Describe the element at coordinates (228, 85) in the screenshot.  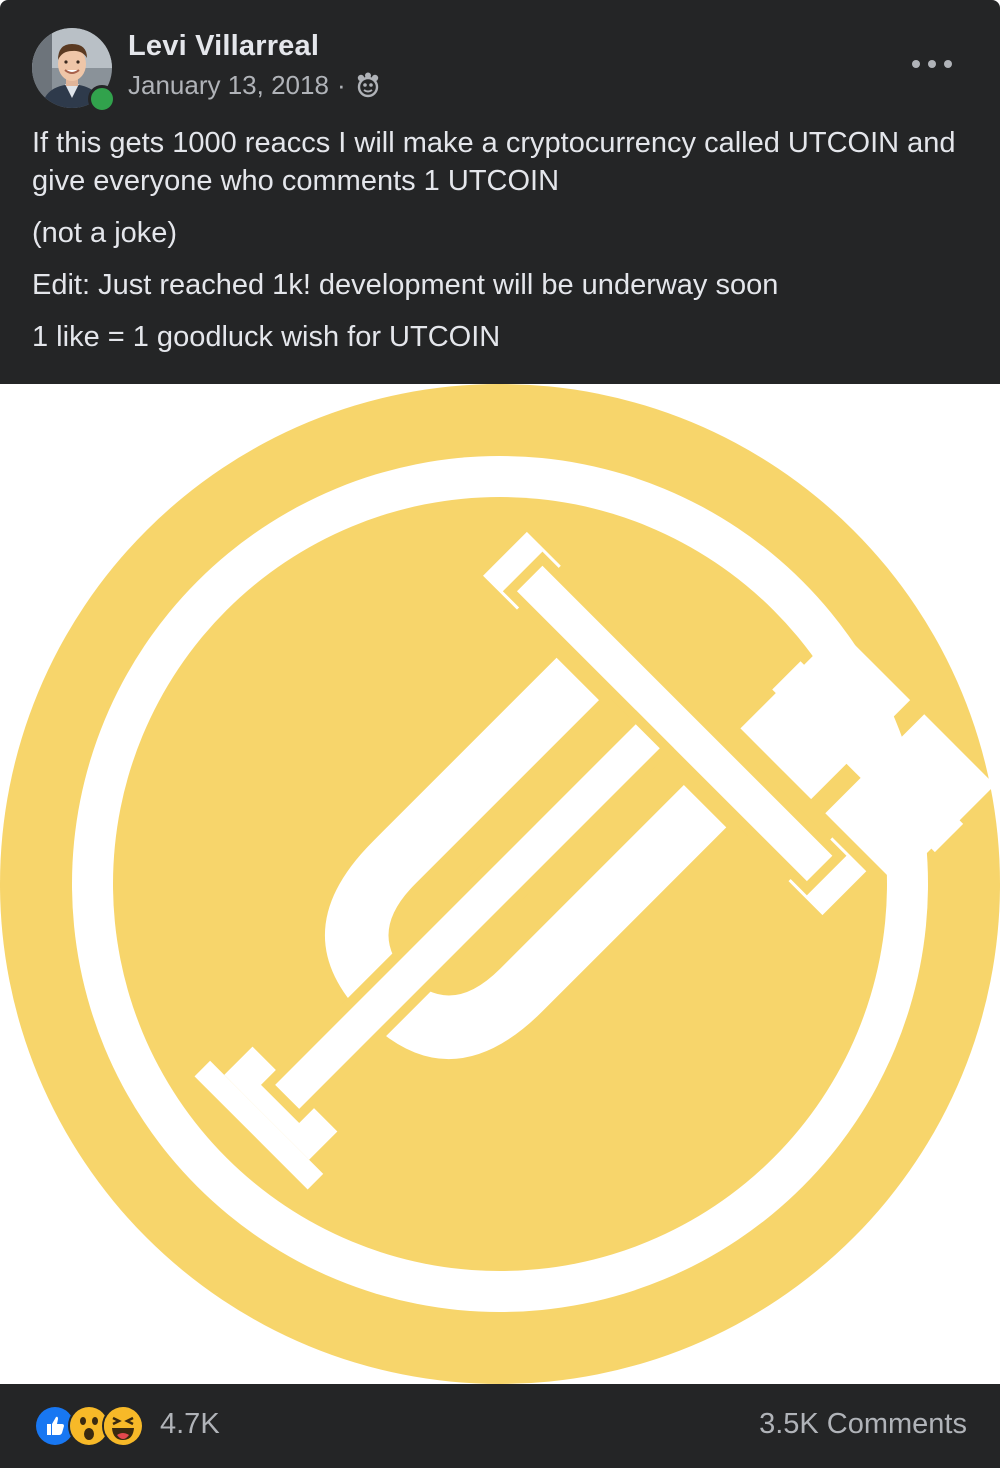
I see `post-date: January 13, 2018` at that location.